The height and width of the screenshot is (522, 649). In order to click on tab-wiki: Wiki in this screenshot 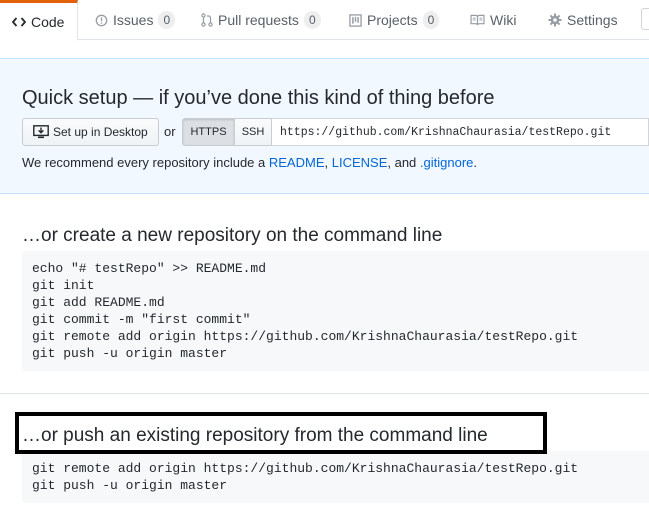, I will do `click(493, 20)`.